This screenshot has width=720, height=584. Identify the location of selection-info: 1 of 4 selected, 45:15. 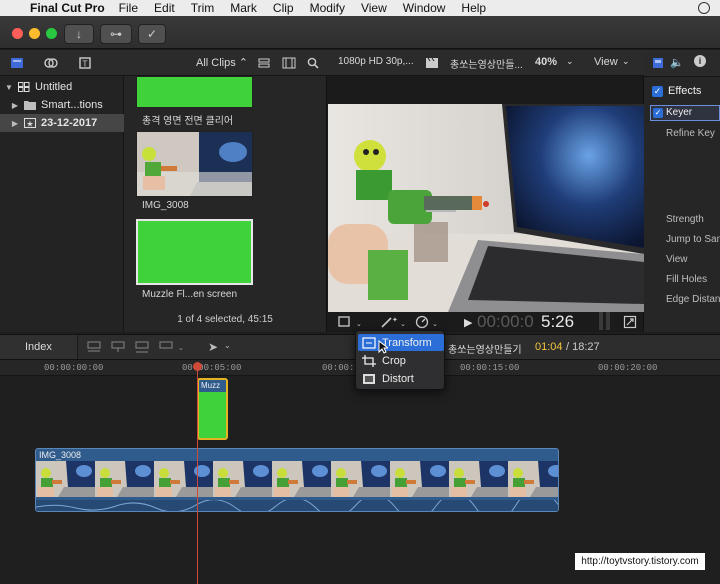
(225, 319).